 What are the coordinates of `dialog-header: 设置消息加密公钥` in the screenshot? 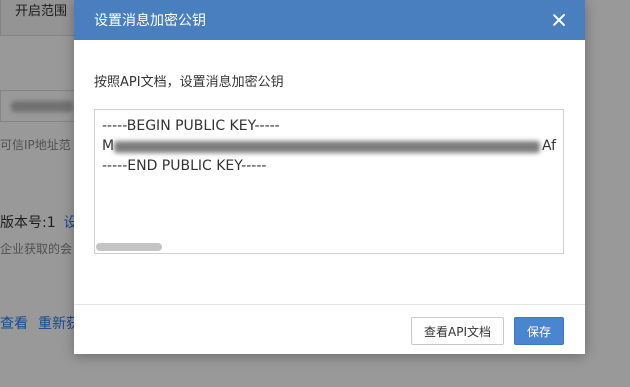 It's located at (329, 20).